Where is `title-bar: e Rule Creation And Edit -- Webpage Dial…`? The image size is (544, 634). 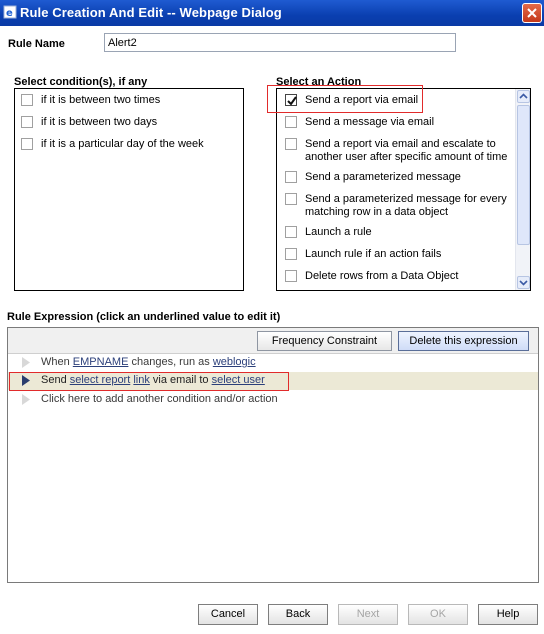 title-bar: e Rule Creation And Edit -- Webpage Dial… is located at coordinates (272, 13).